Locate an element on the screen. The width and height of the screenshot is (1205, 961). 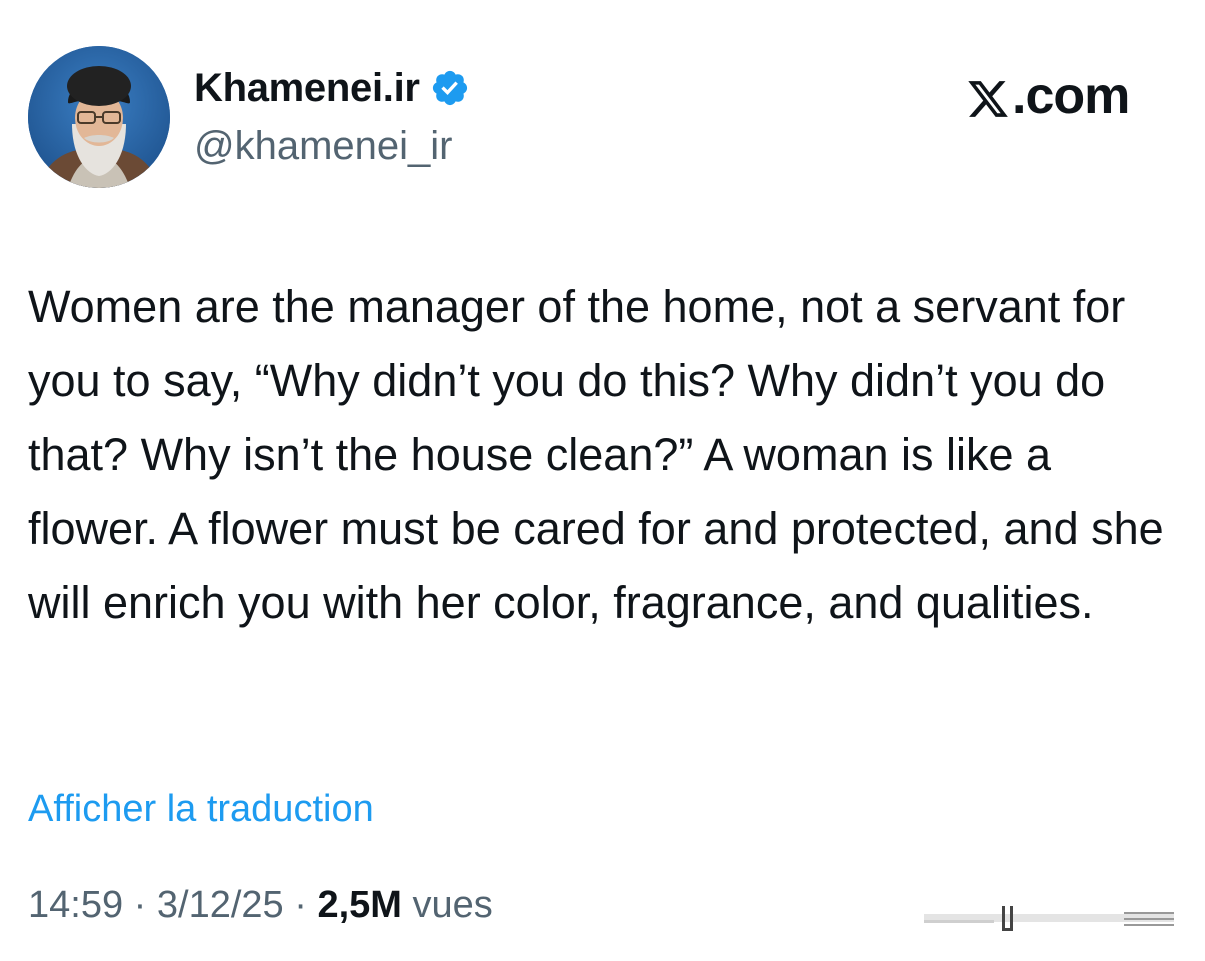
tweet-meta: 14:59 · 3/12/25 · 2,5M vues is located at coordinates (260, 905).